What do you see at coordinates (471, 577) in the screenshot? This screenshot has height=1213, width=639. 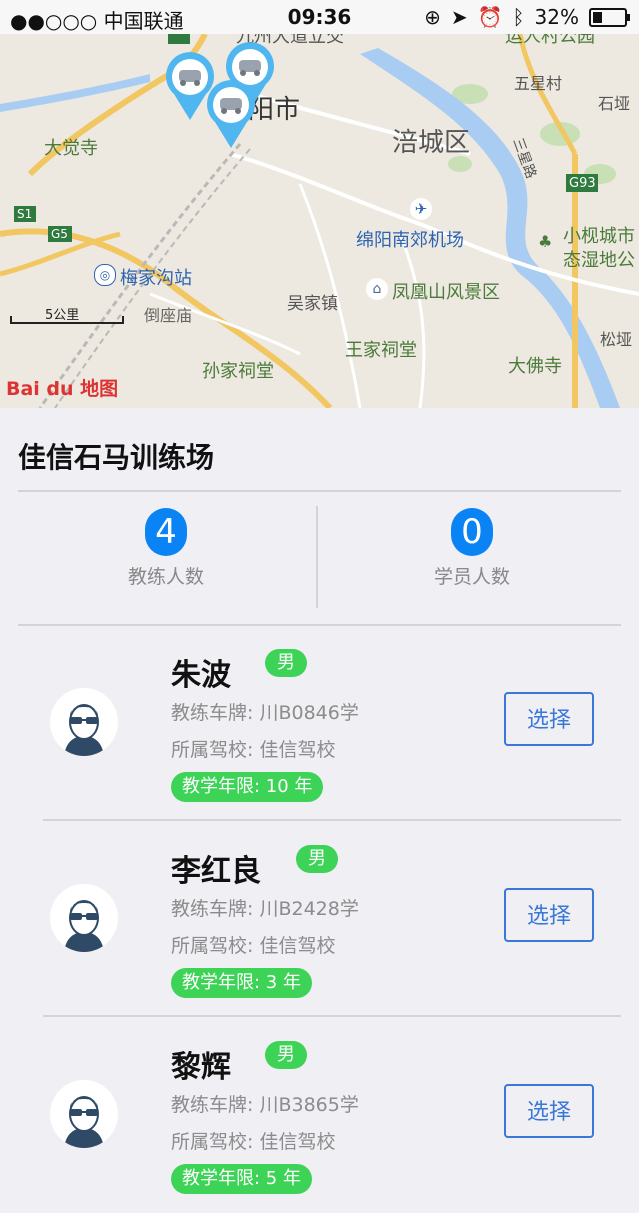 I see `student-count-label: 学员人数` at bounding box center [471, 577].